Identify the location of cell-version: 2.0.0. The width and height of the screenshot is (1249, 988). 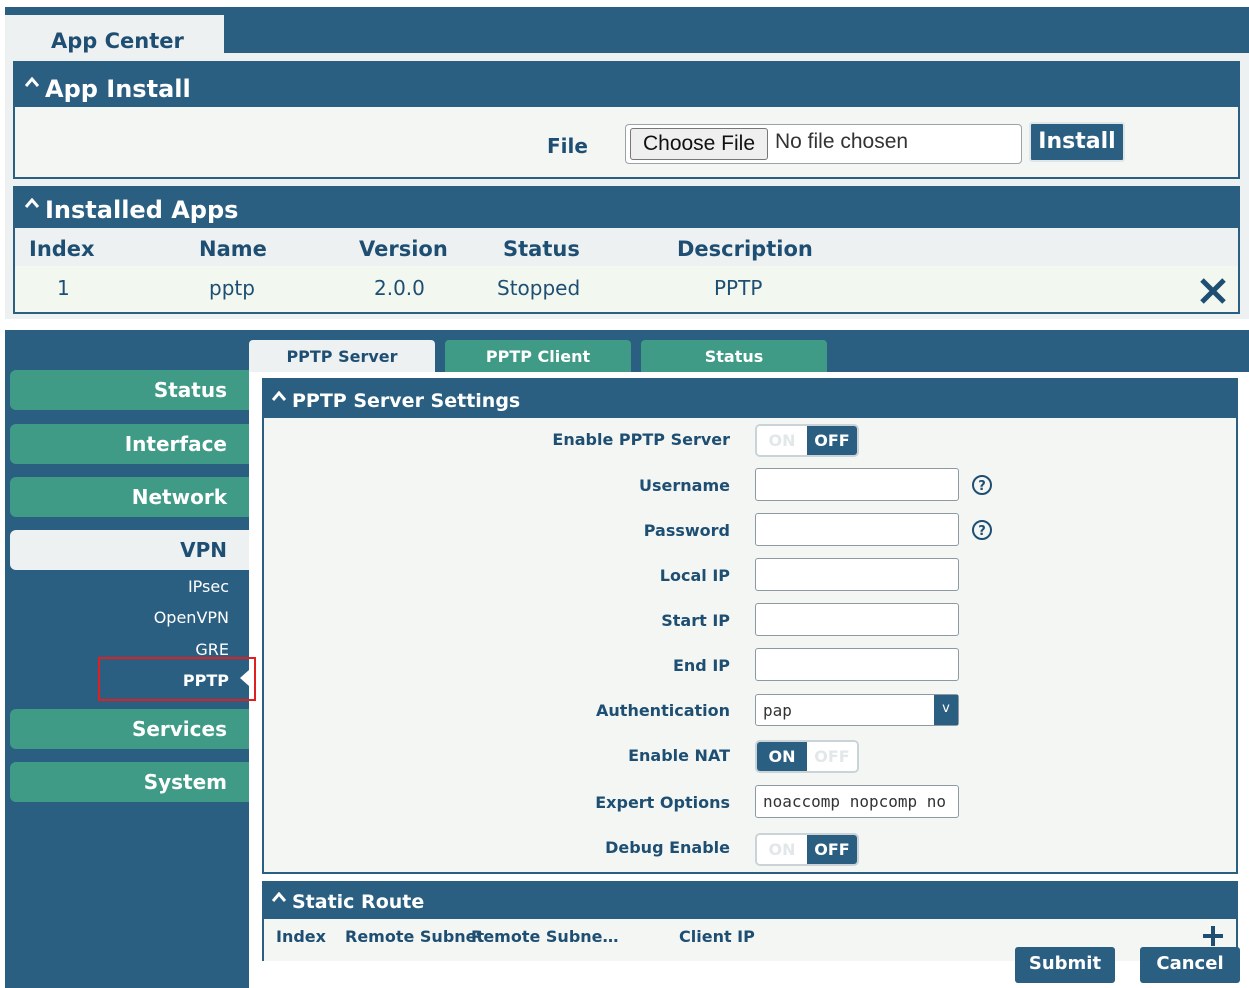
(399, 288).